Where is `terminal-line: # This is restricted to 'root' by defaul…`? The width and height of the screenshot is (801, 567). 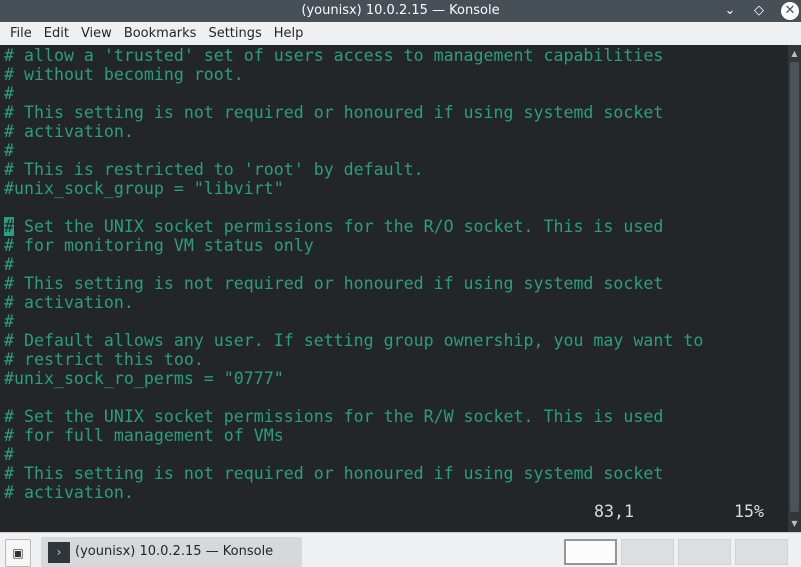
terminal-line: # This is restricted to 'root' by defaul… is located at coordinates (214, 169).